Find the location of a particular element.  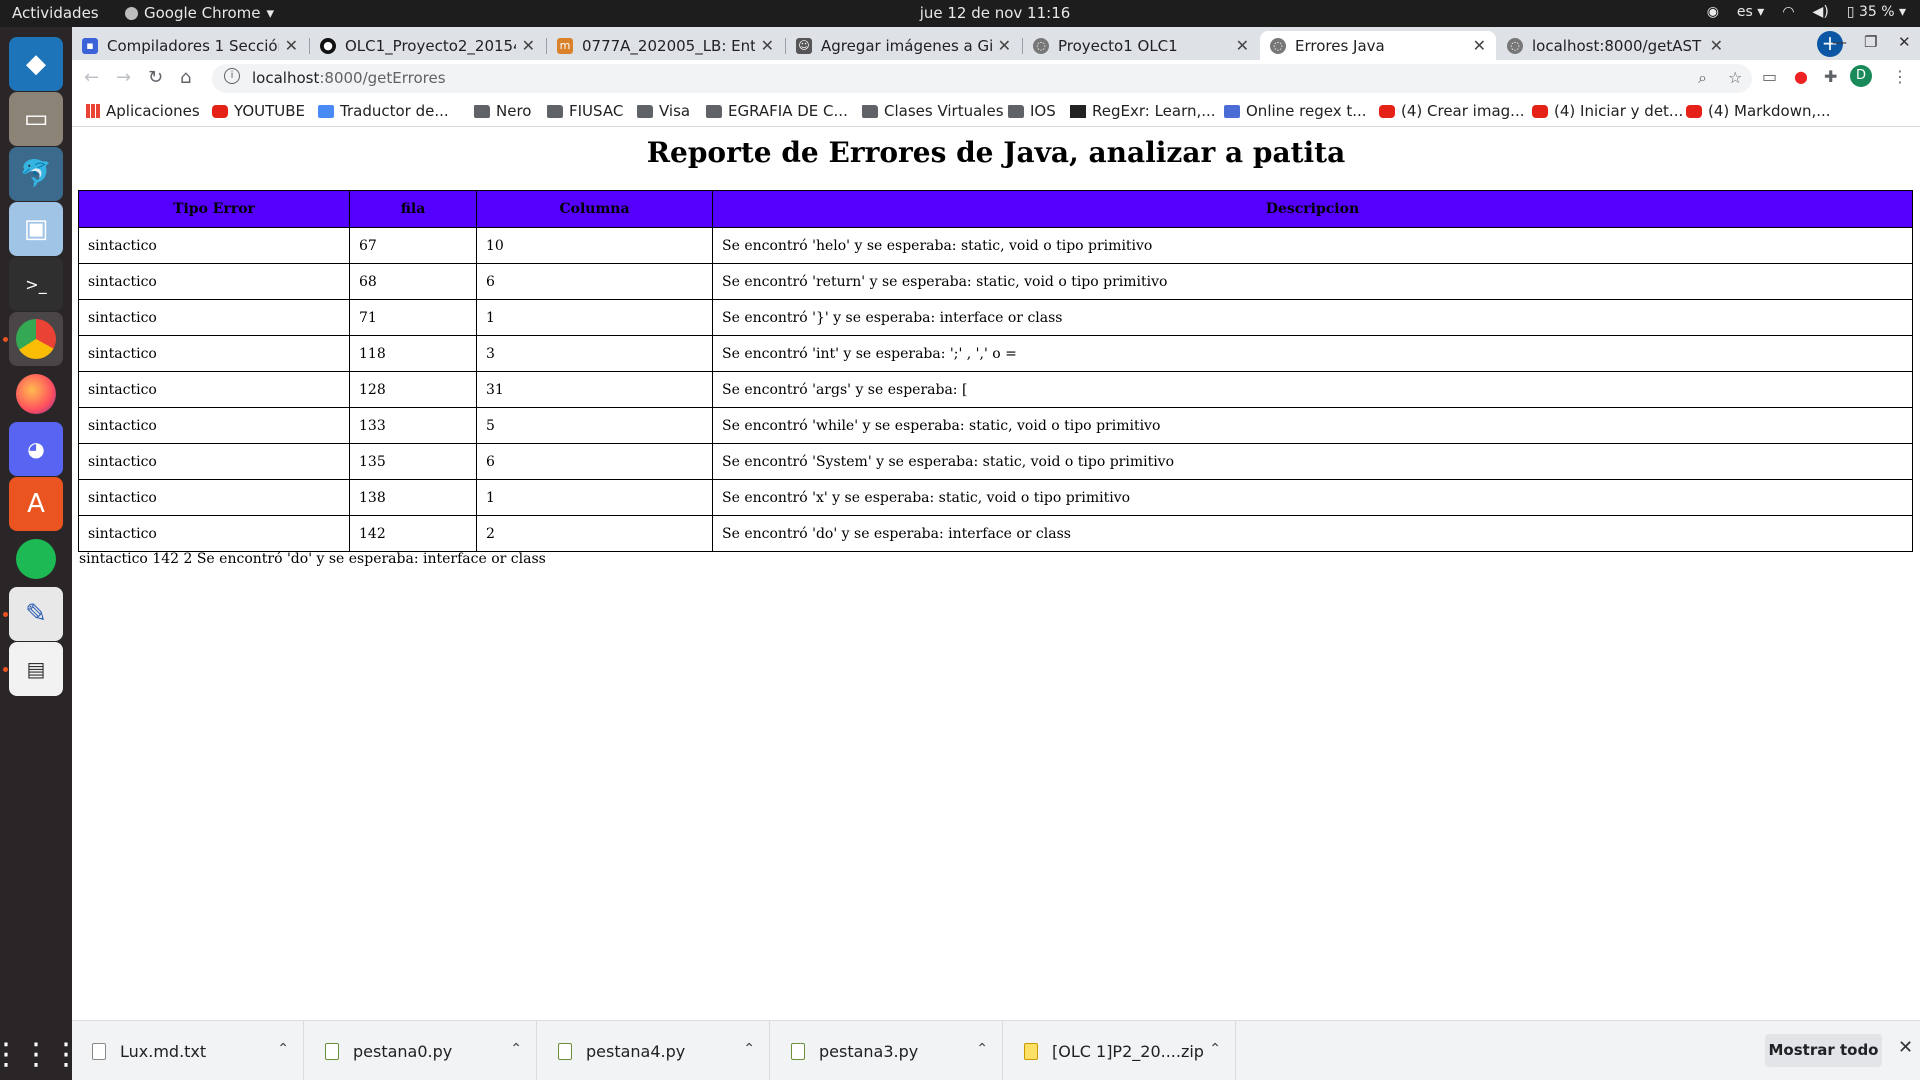

system-tray: ◉ es ▾ ◠ ◀) ▯ 35 % ▾ is located at coordinates (1806, 12).